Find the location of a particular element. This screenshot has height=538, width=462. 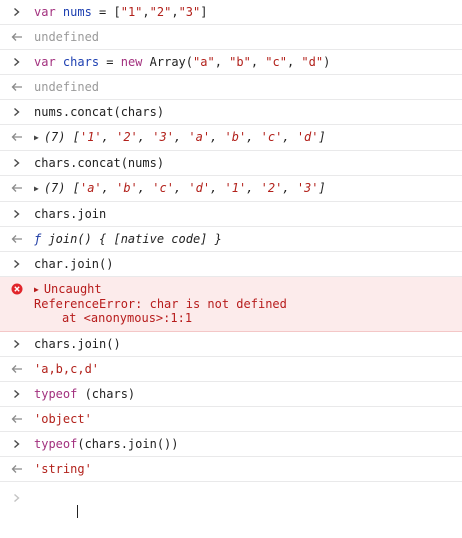

code-token: 'string' is located at coordinates (63, 469).